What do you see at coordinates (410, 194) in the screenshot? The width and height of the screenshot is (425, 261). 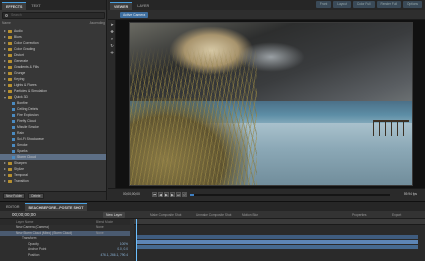 I see `fps-readout: 59.94 fps` at bounding box center [410, 194].